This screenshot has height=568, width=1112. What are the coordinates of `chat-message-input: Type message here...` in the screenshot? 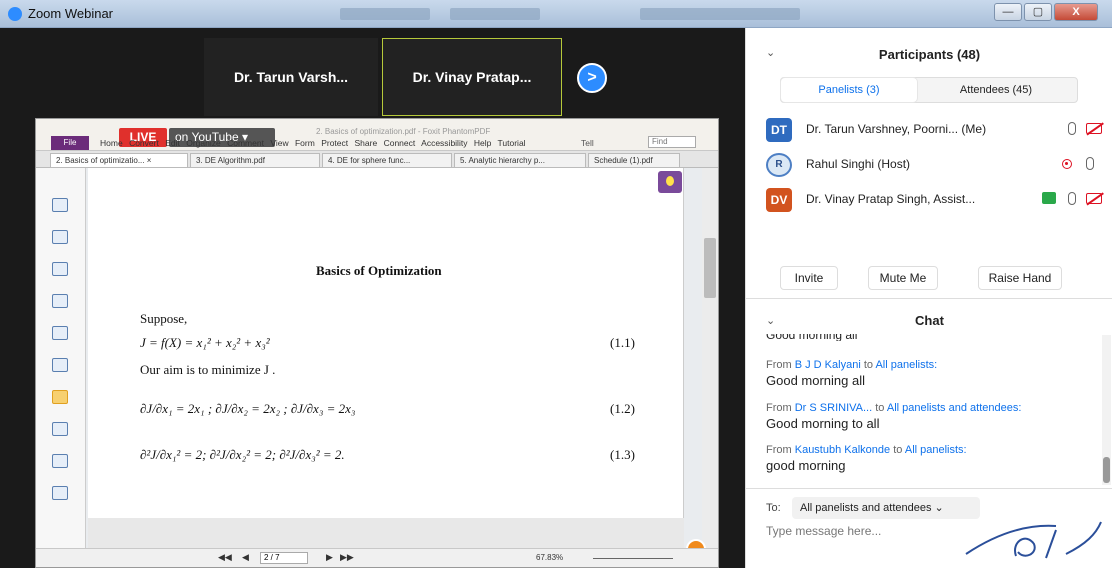 It's located at (823, 531).